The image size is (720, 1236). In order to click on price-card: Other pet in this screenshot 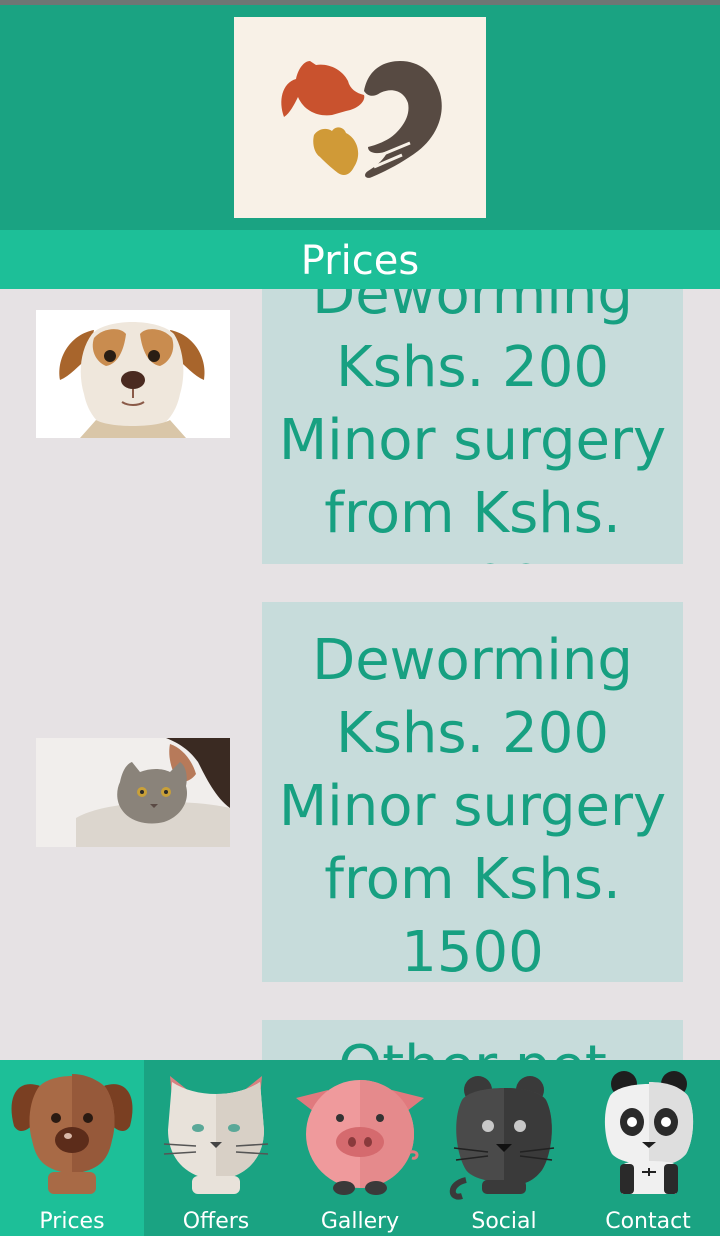, I will do `click(472, 1040)`.